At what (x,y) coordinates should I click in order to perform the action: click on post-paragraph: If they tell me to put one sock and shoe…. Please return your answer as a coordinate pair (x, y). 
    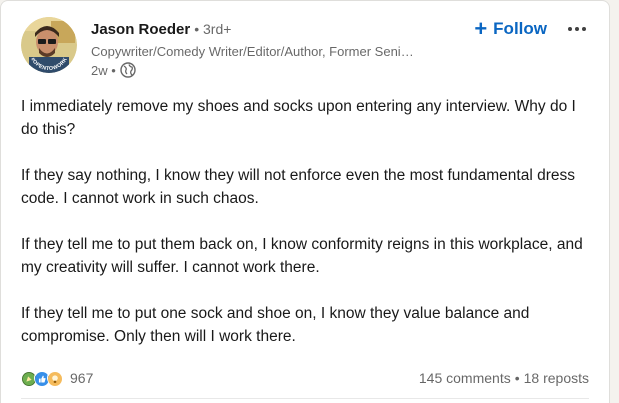
    Looking at the image, I should click on (275, 325).